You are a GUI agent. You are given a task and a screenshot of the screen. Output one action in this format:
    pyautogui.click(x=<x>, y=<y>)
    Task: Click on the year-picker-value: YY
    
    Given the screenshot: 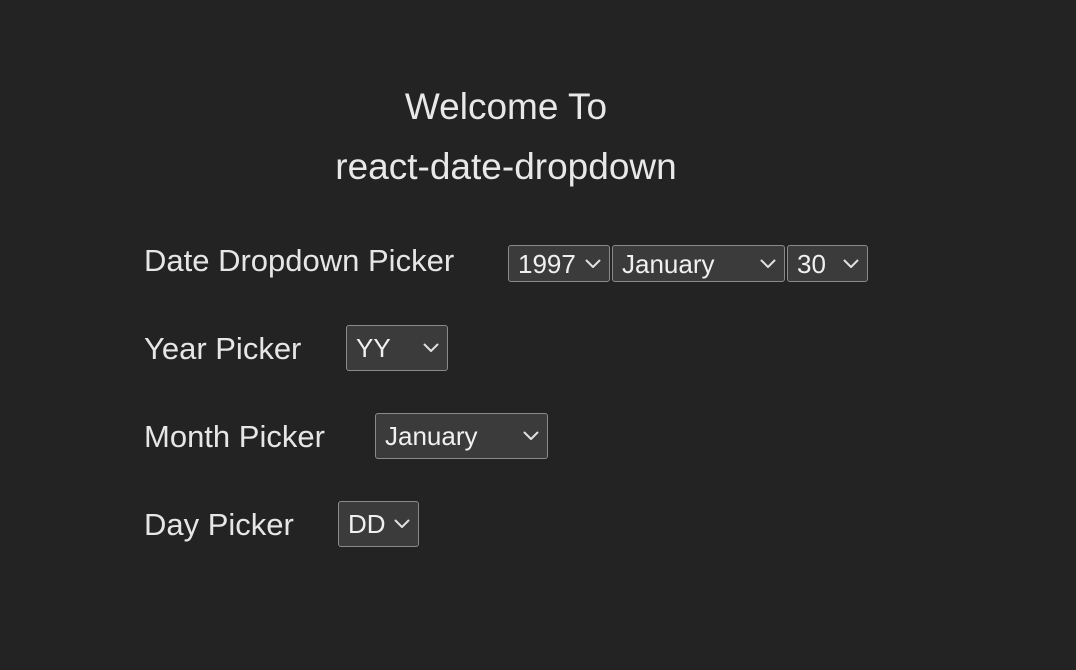 What is the action you would take?
    pyautogui.click(x=373, y=348)
    